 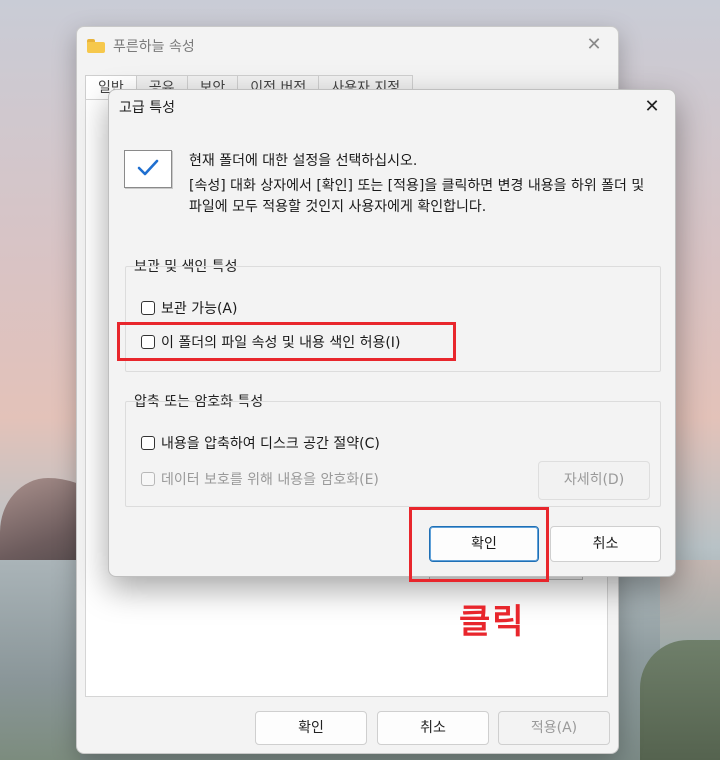 What do you see at coordinates (148, 308) in the screenshot?
I see `archive-checkbox` at bounding box center [148, 308].